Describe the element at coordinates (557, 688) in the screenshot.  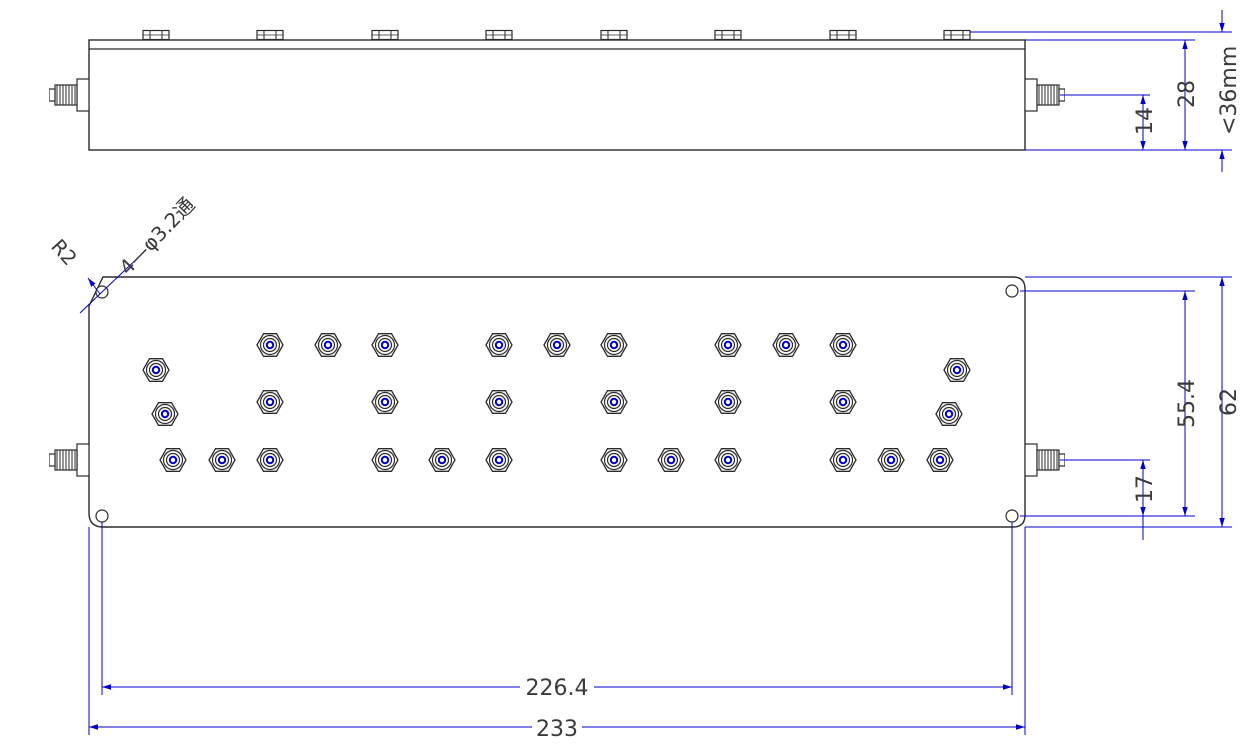
I see `dim-hole-spacing-horizontal: 226.4` at that location.